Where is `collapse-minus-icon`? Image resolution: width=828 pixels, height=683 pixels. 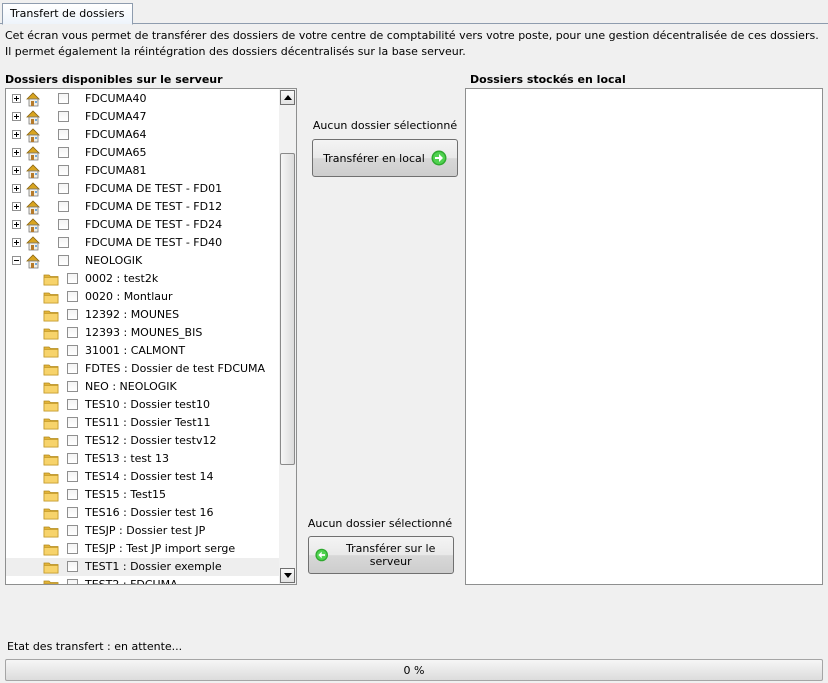
collapse-minus-icon is located at coordinates (16, 260).